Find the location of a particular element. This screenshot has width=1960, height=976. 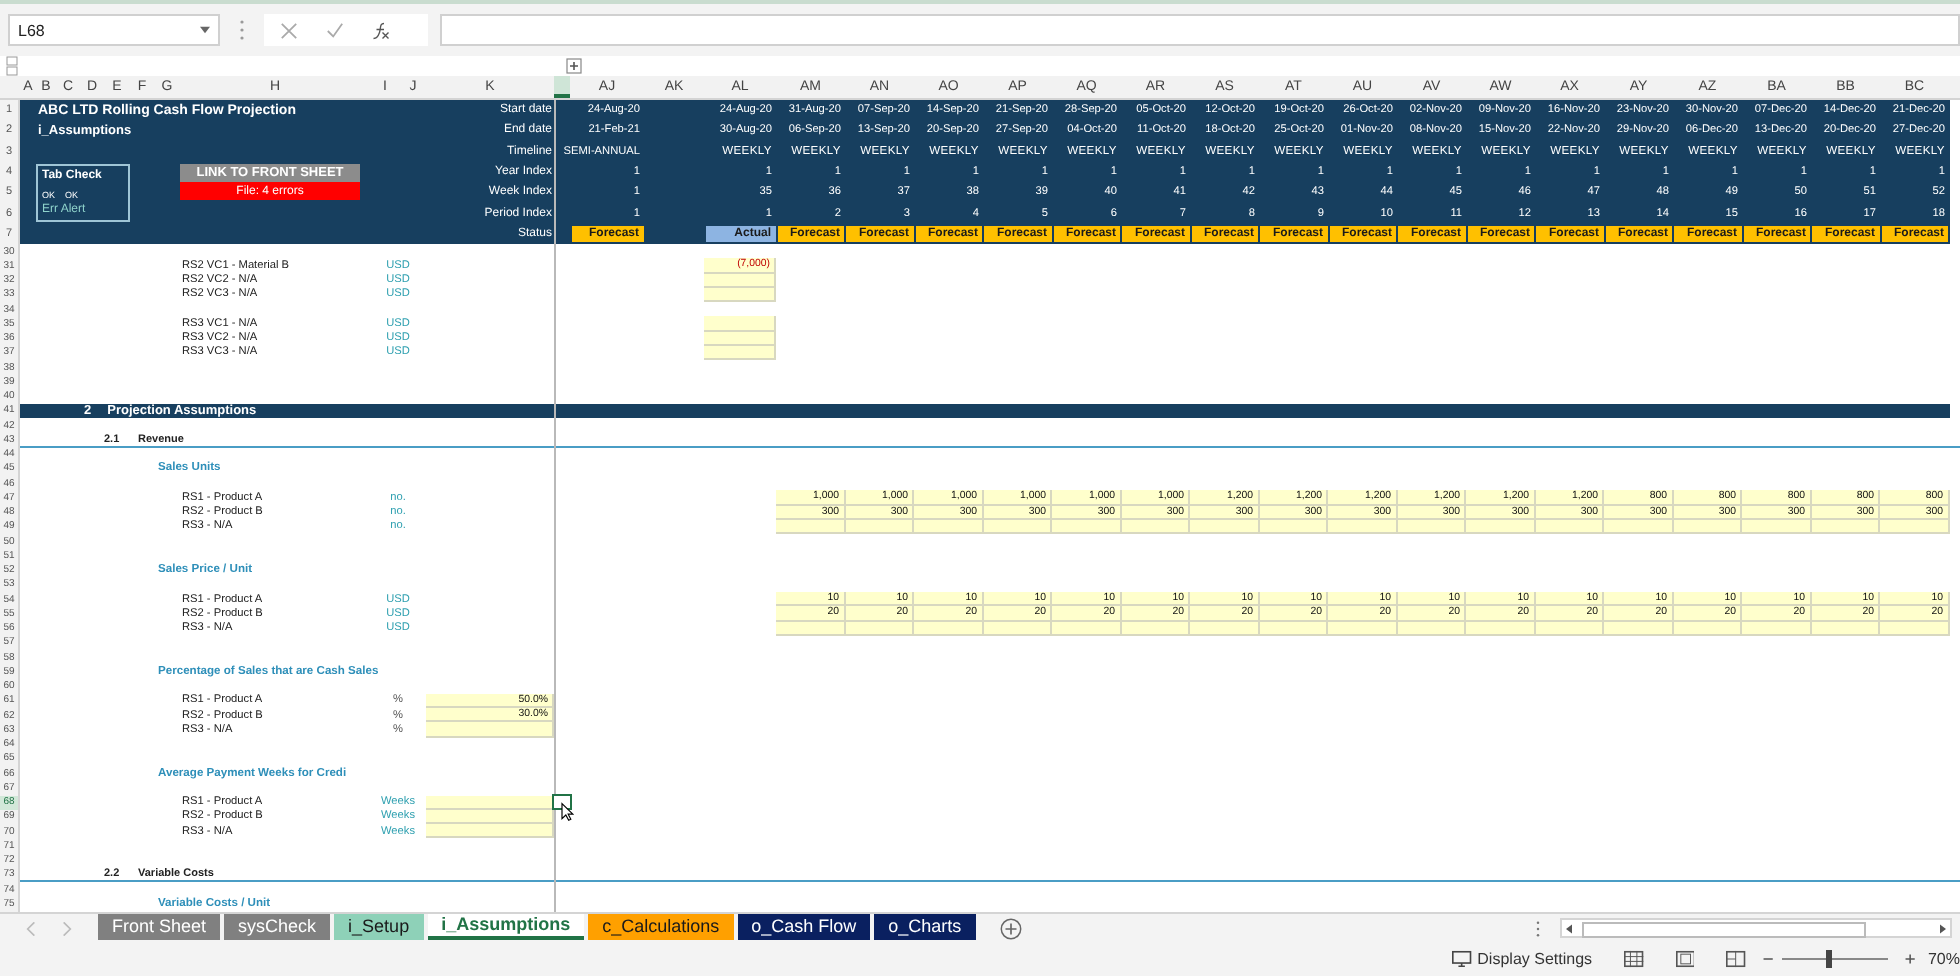

display-settings-icon is located at coordinates (1462, 959).